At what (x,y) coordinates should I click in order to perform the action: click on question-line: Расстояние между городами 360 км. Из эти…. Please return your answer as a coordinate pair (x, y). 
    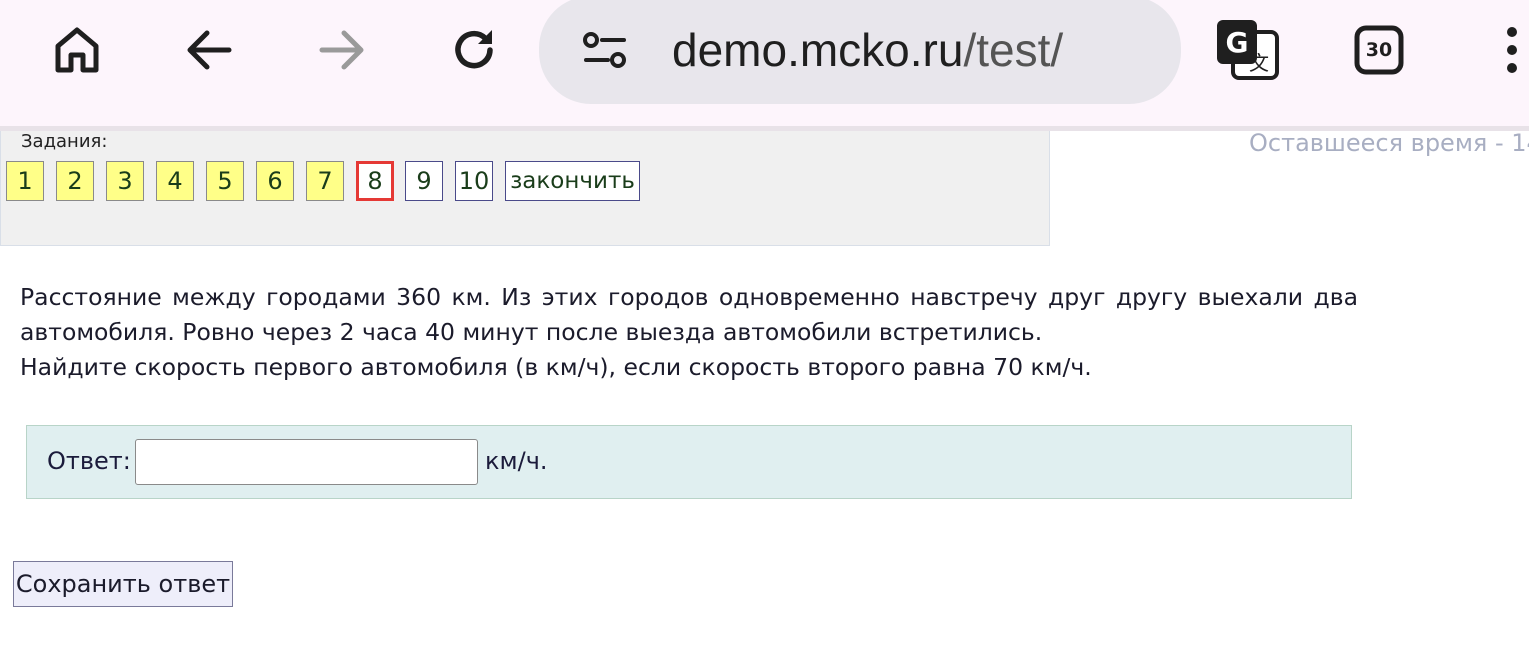
    Looking at the image, I should click on (689, 297).